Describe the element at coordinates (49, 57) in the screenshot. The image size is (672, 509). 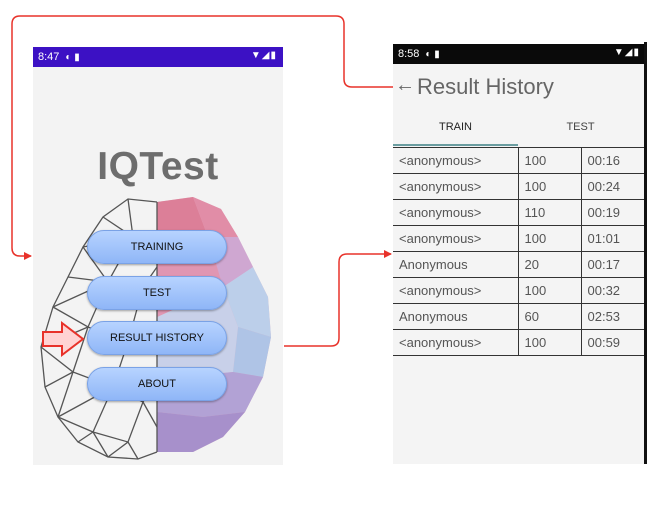
I see `status-time: 8:47` at that location.